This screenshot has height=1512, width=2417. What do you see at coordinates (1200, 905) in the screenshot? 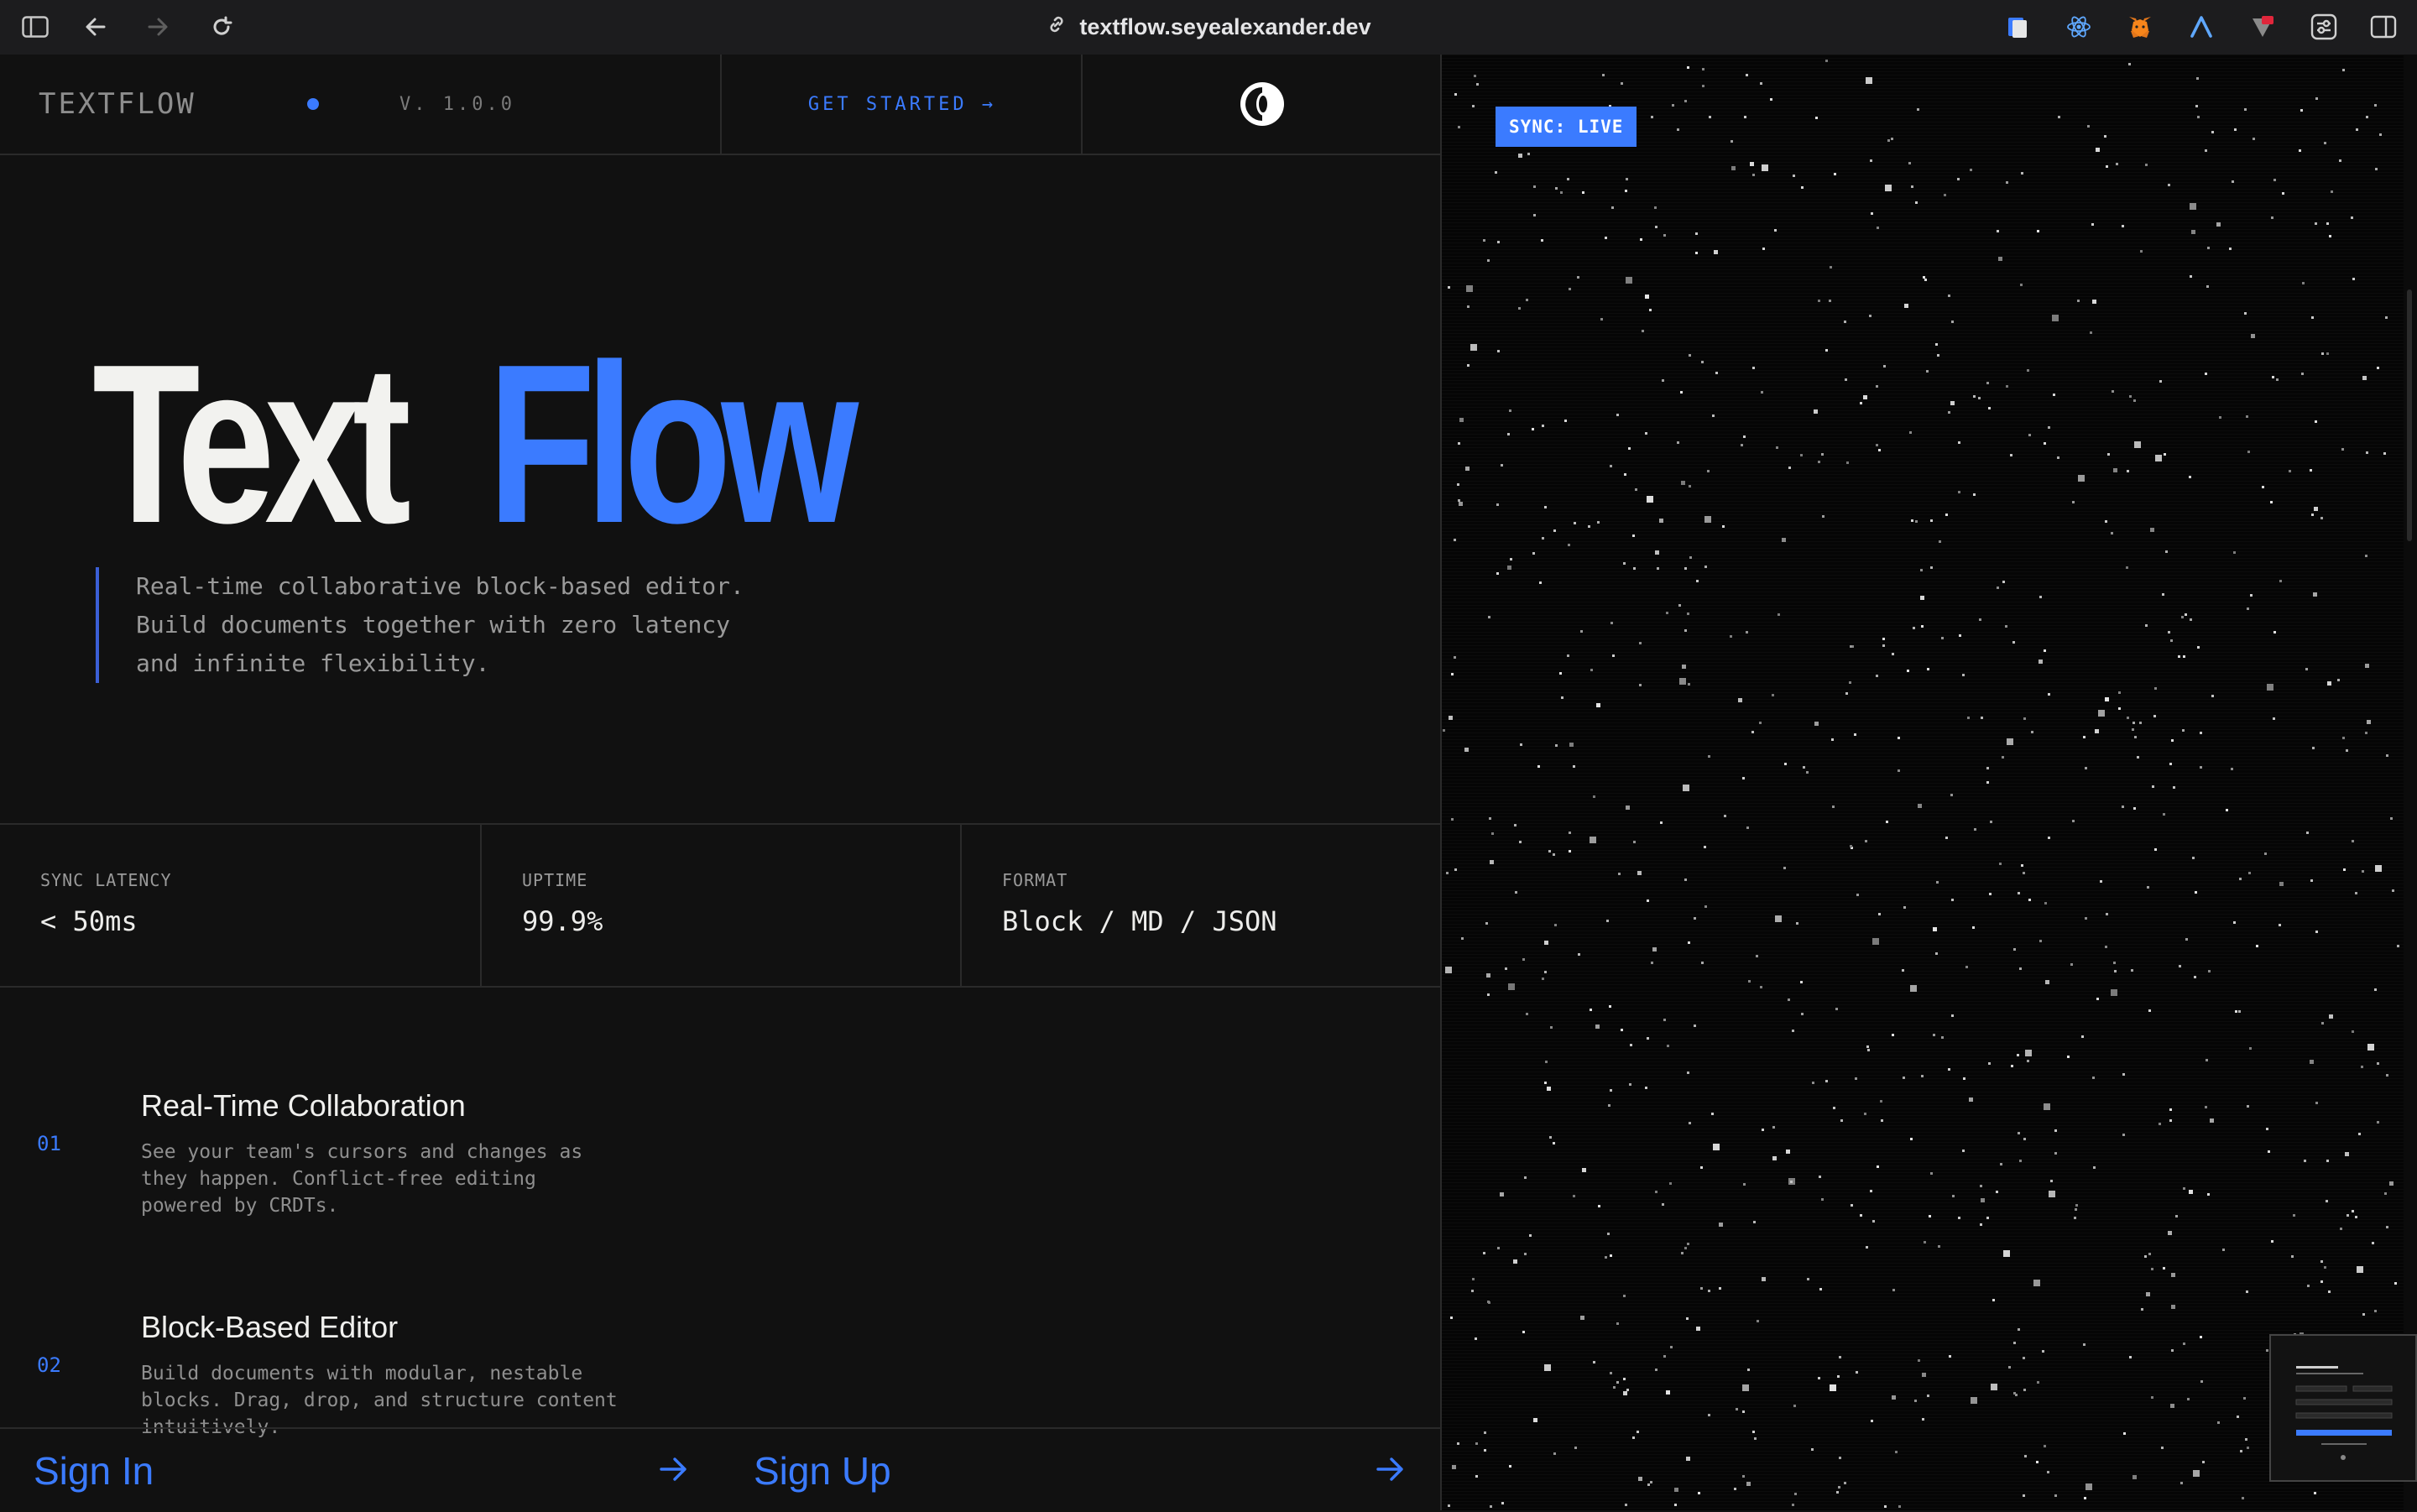
I see `stat-format: FORMAT Block / MD / JSON` at bounding box center [1200, 905].